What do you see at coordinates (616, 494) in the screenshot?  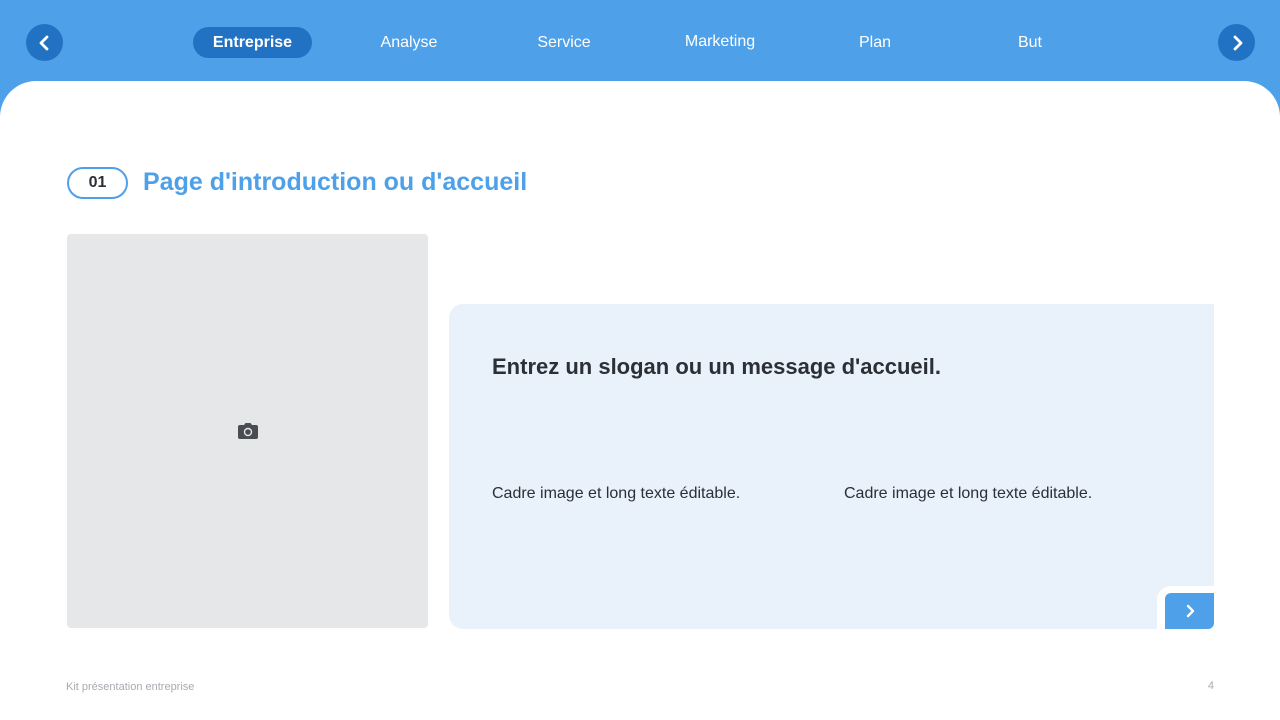 I see `body-text-column-1: Cadre image et long texte éditable.` at bounding box center [616, 494].